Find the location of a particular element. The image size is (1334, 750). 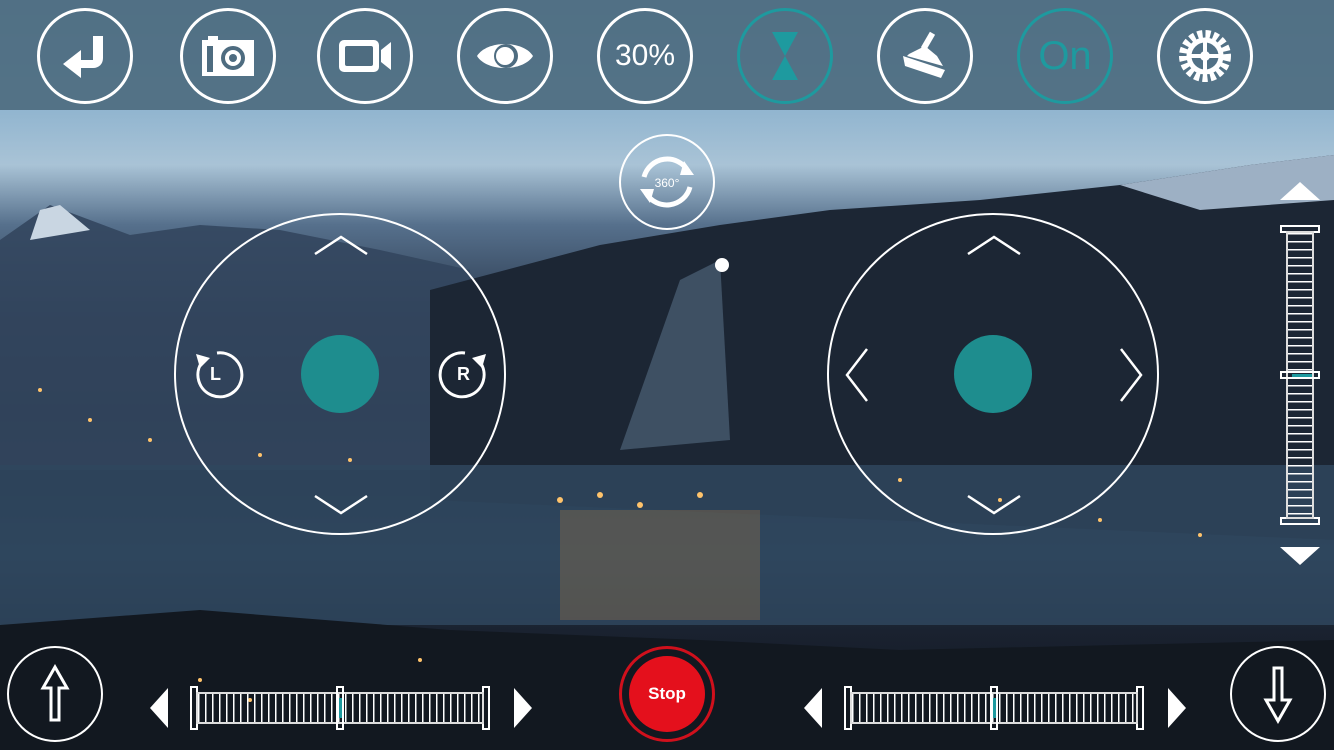

speed-button: 30% is located at coordinates (645, 56).